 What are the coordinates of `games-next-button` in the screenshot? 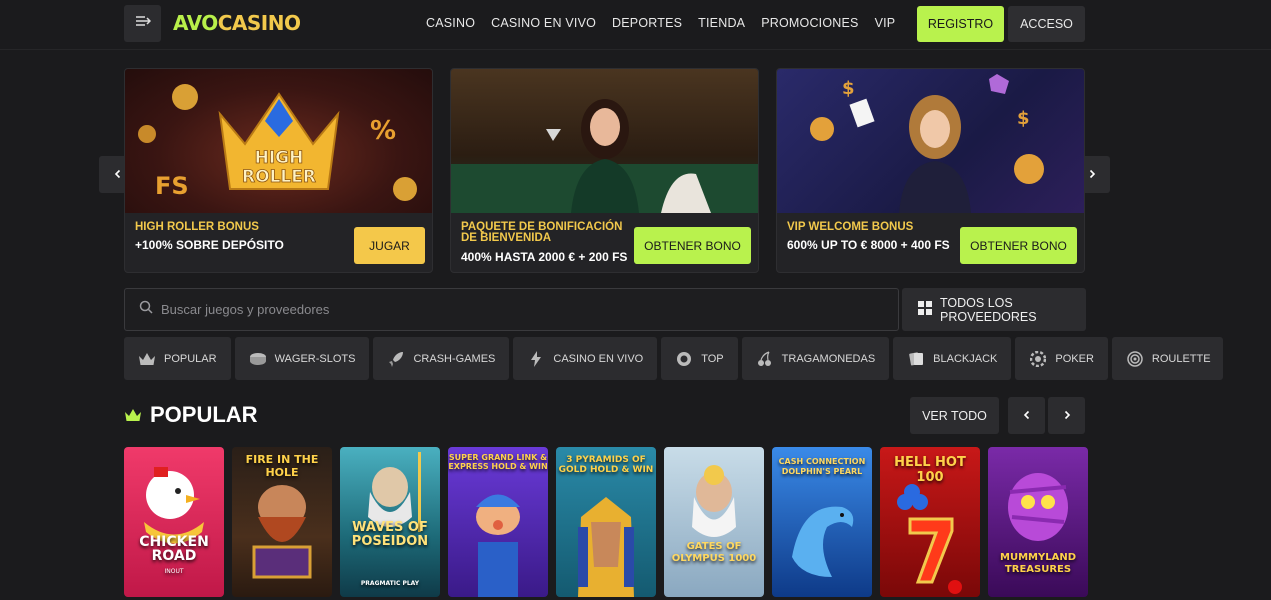 It's located at (1066, 415).